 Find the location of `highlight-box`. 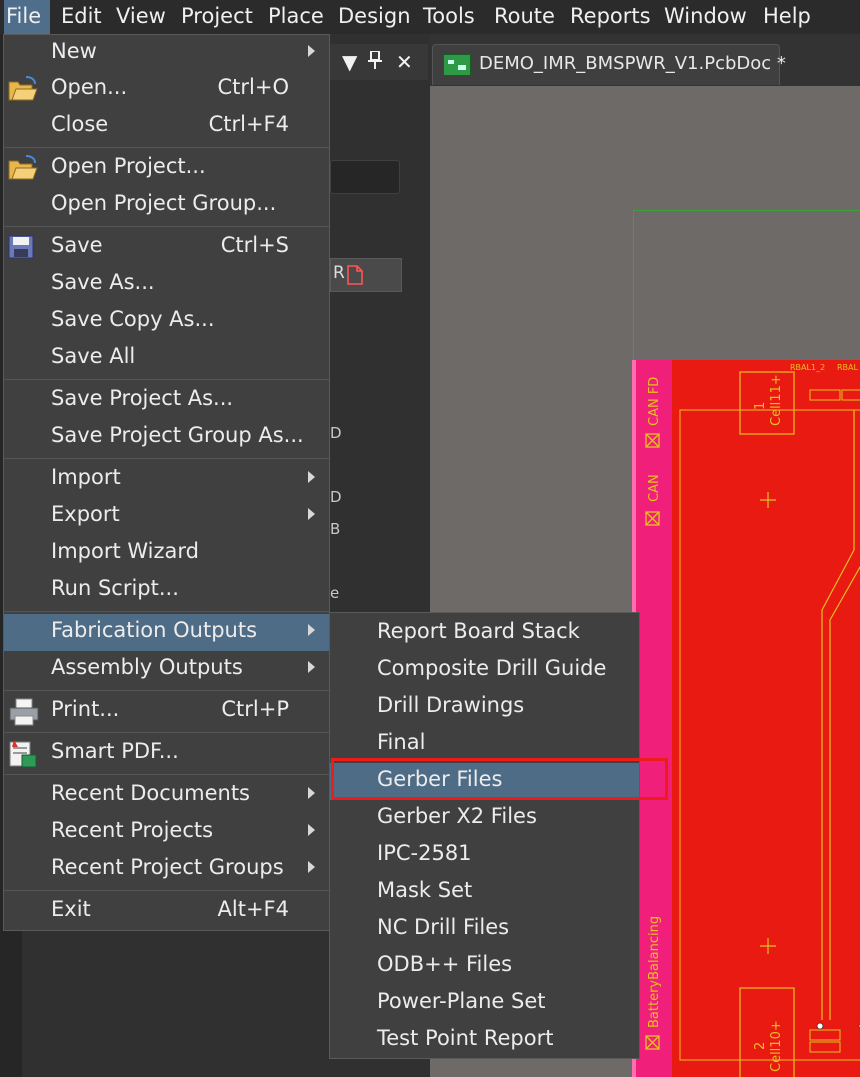

highlight-box is located at coordinates (499, 779).